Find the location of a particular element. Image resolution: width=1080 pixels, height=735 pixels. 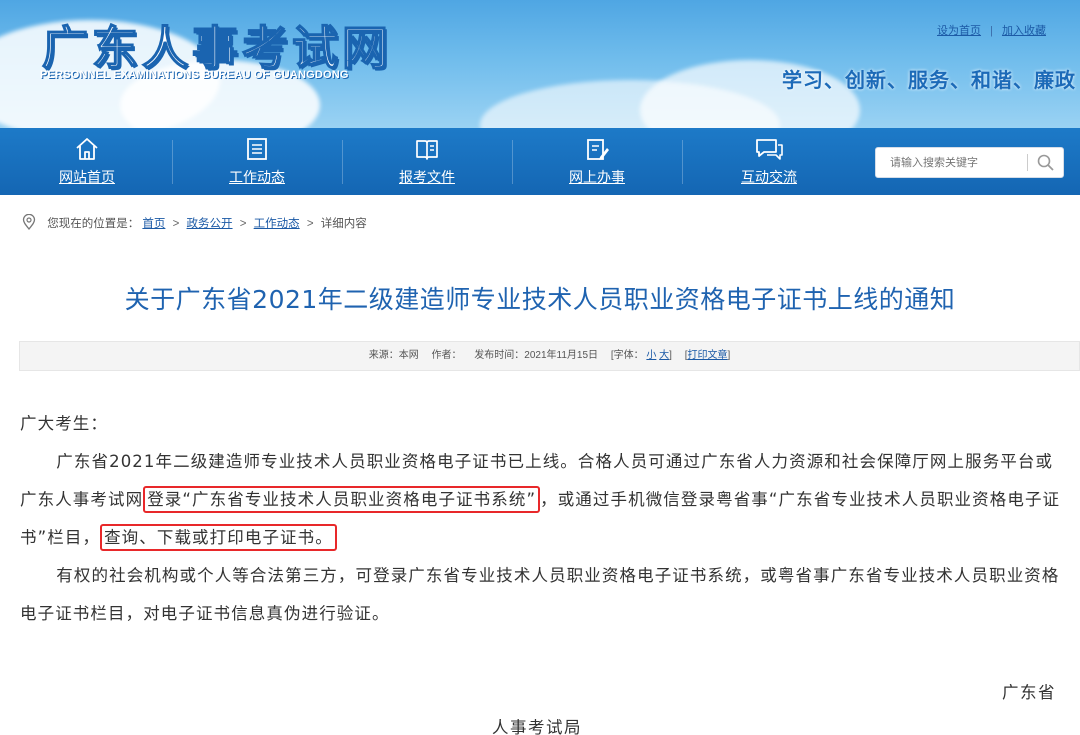

chat-icon is located at coordinates (769, 149).